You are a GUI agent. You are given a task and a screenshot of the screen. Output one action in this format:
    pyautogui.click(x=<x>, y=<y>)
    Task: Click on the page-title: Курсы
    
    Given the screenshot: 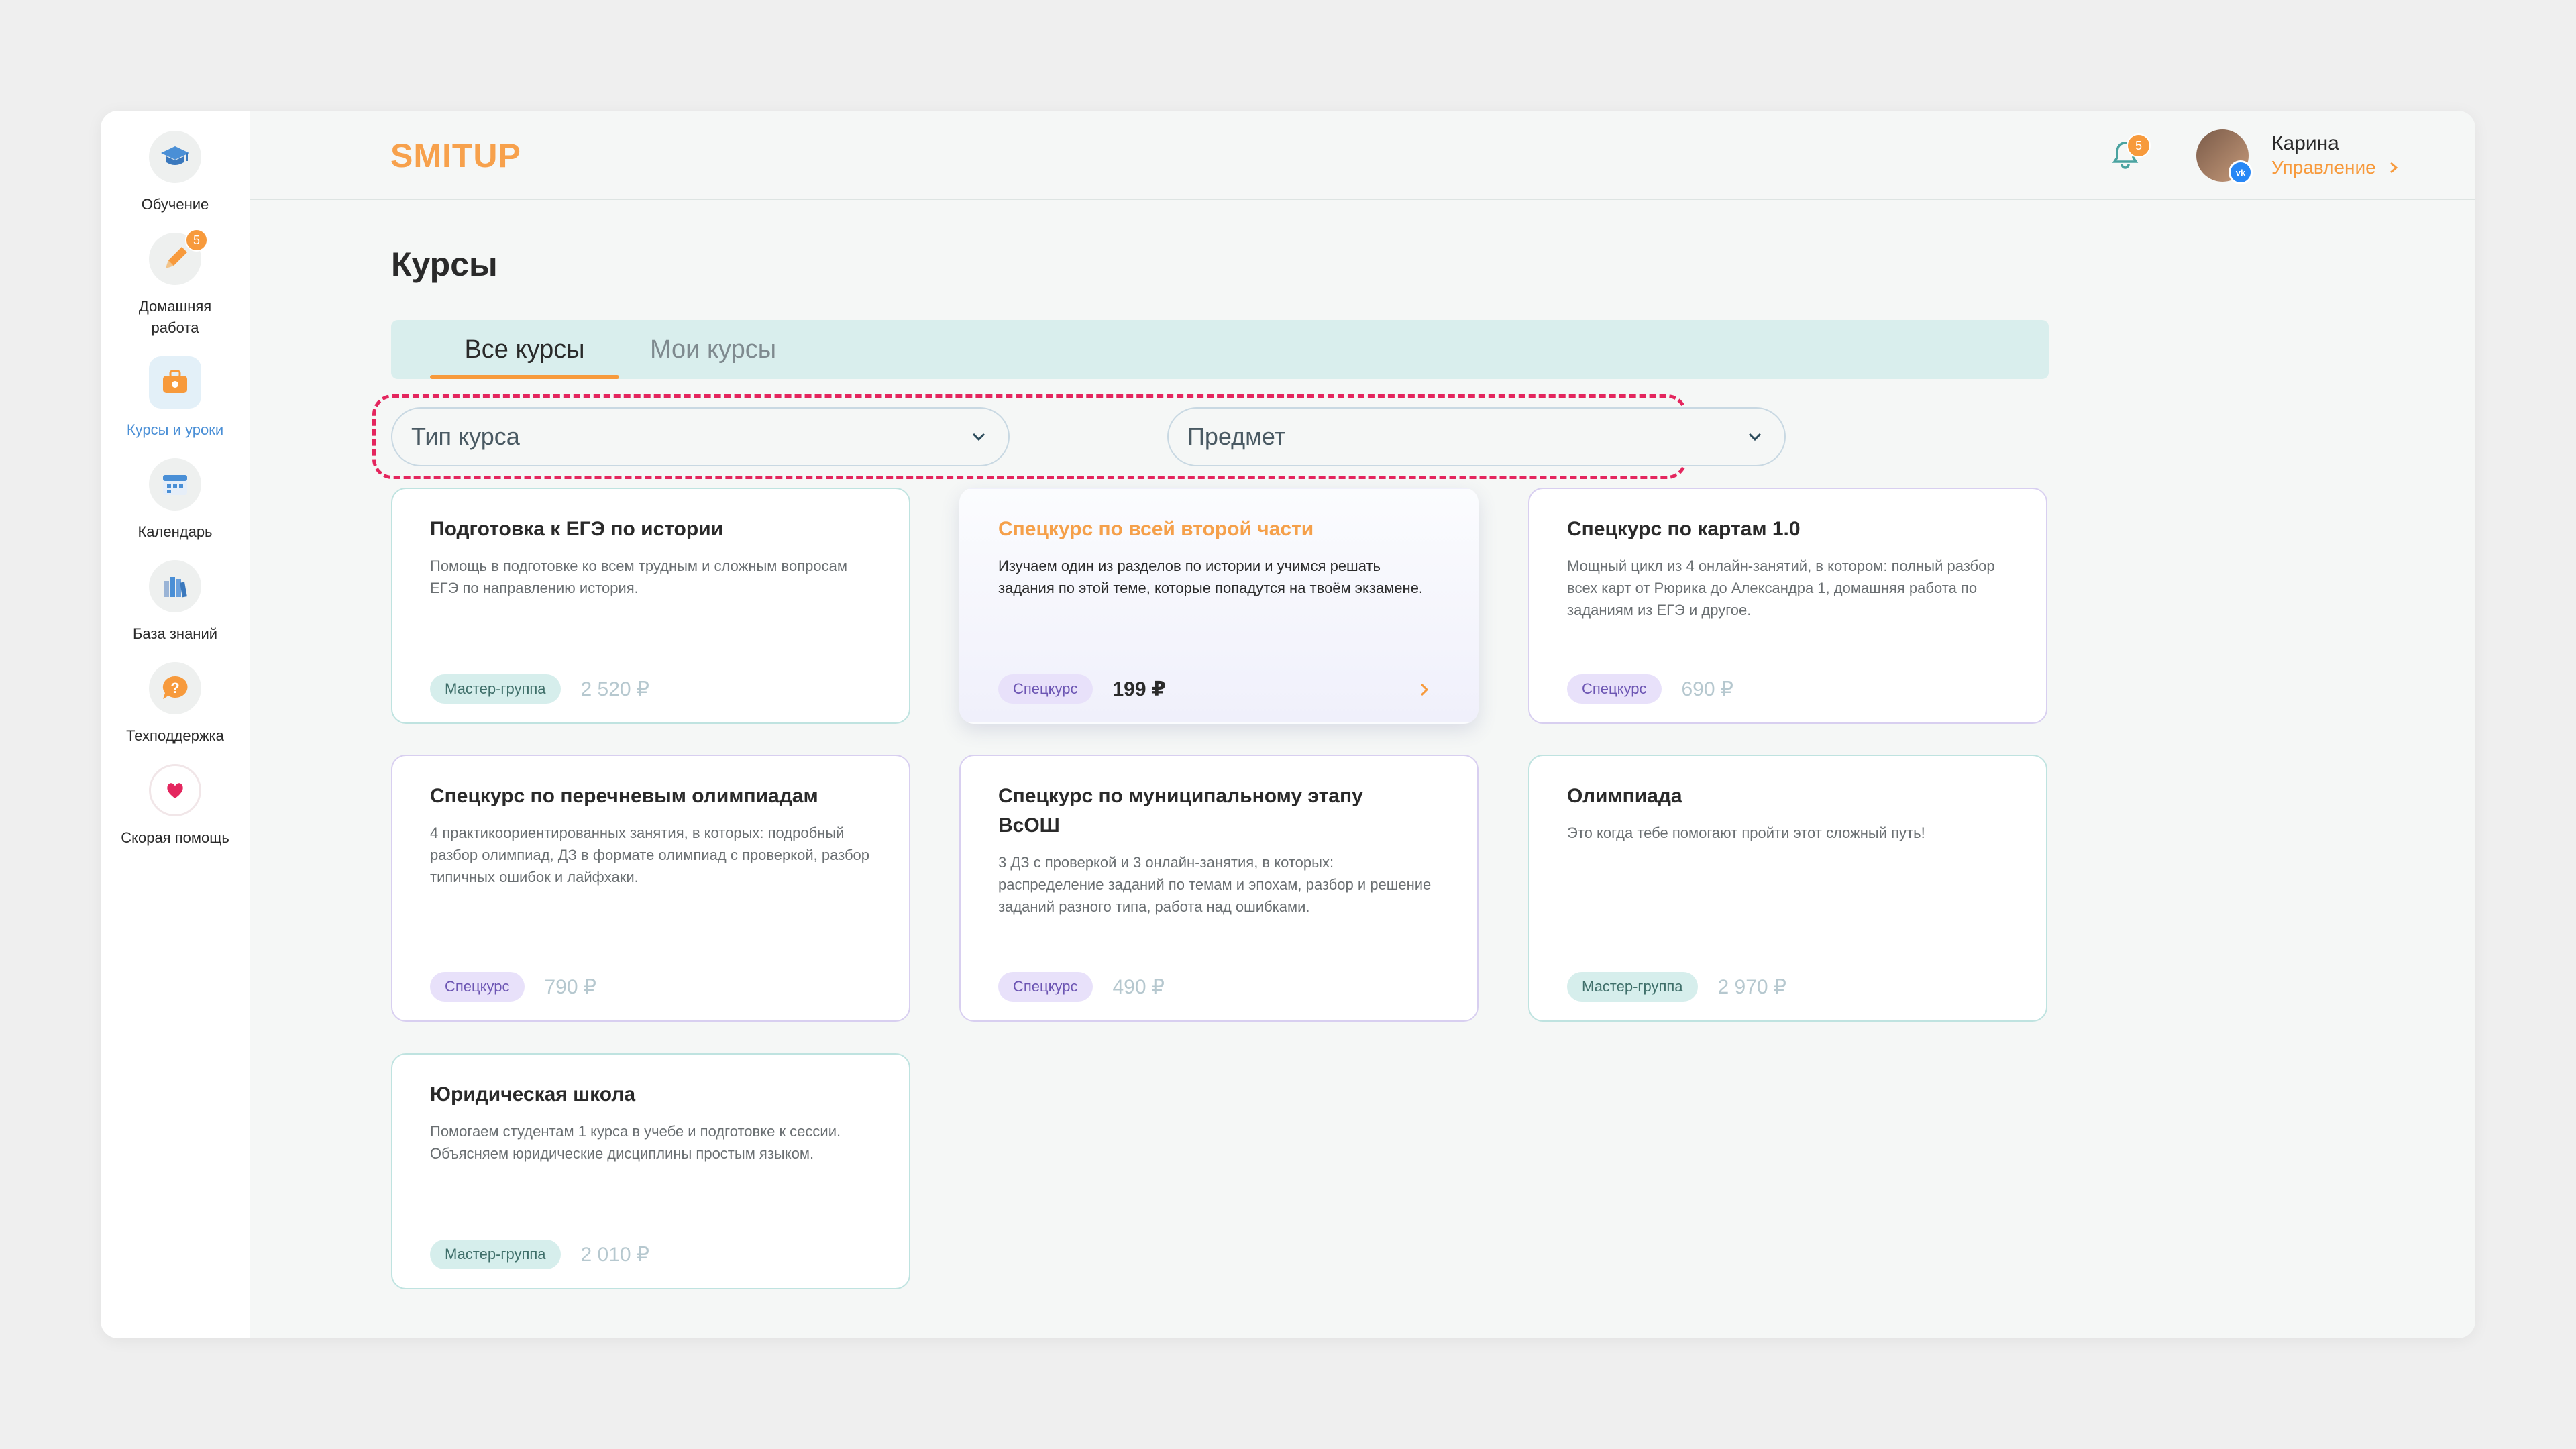 What is the action you would take?
    pyautogui.click(x=444, y=264)
    